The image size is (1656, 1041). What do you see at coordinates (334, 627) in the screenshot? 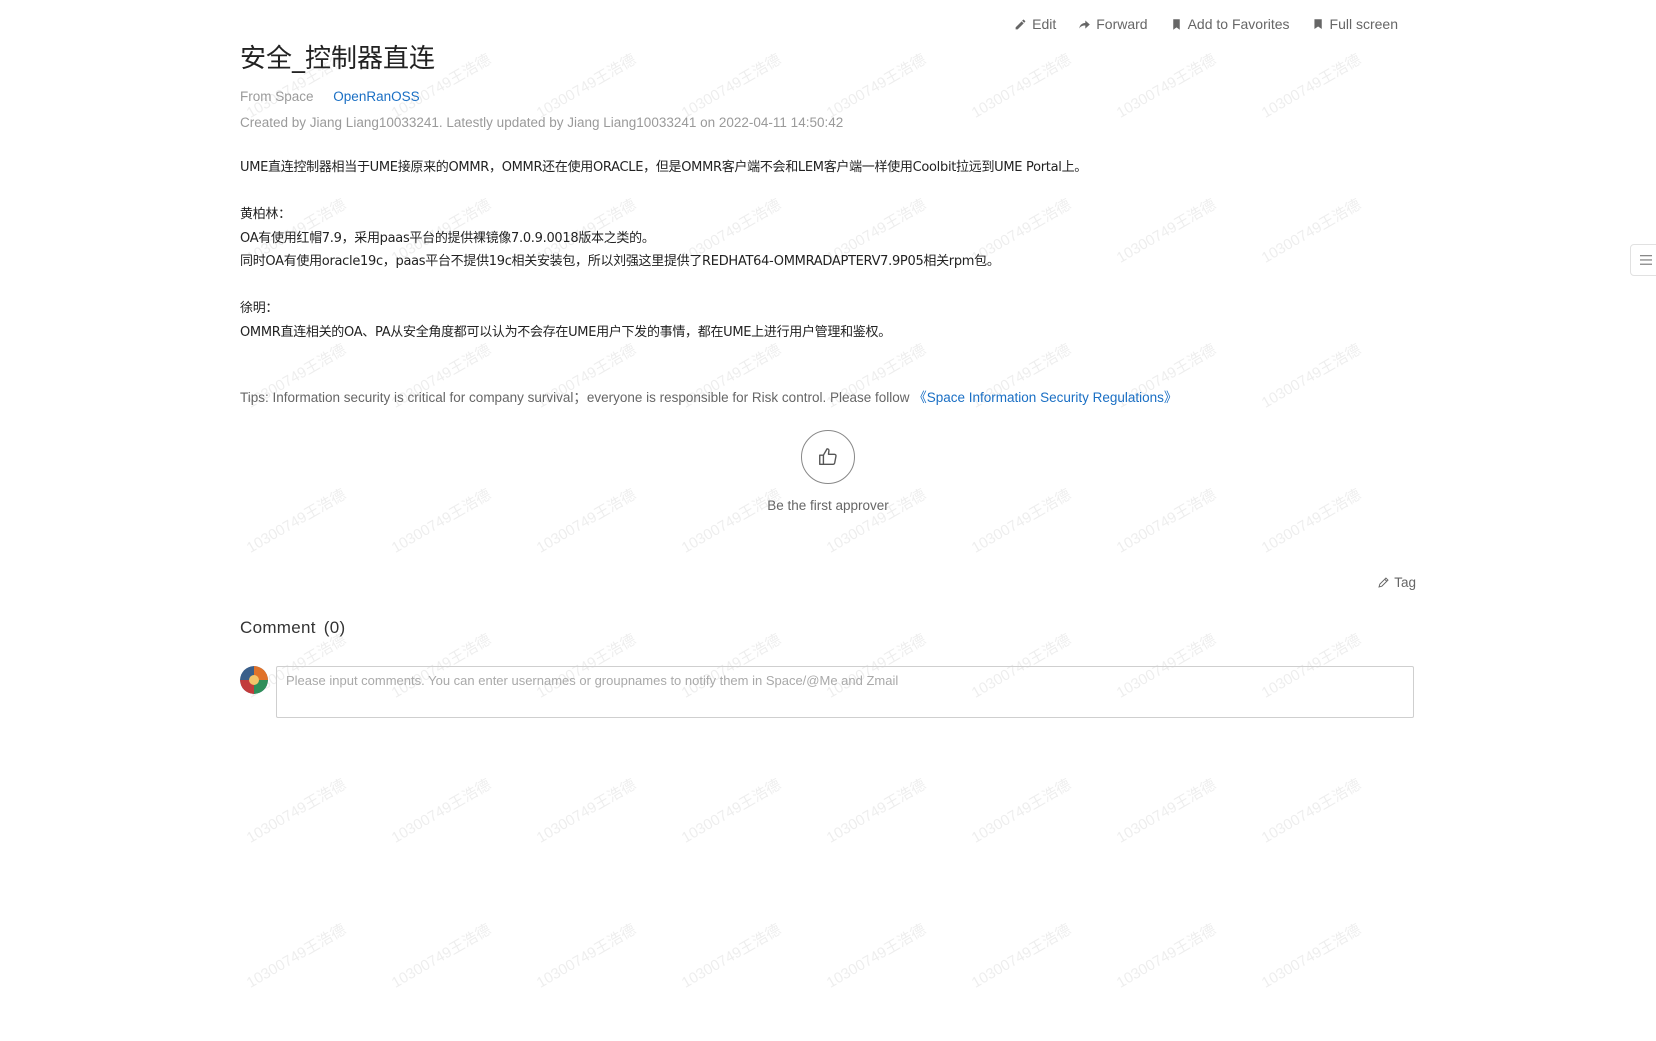
I see `comment-count: (0)` at bounding box center [334, 627].